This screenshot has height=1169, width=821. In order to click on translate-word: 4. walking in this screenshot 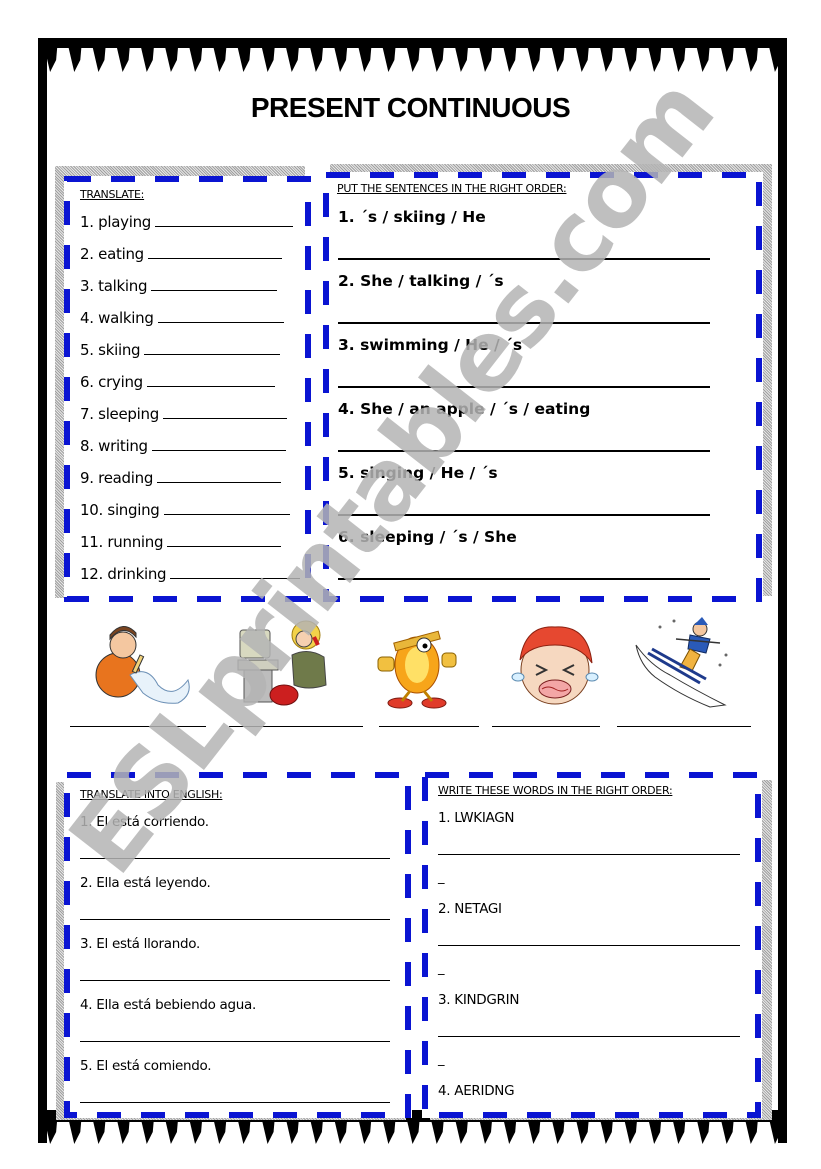, I will do `click(117, 318)`.